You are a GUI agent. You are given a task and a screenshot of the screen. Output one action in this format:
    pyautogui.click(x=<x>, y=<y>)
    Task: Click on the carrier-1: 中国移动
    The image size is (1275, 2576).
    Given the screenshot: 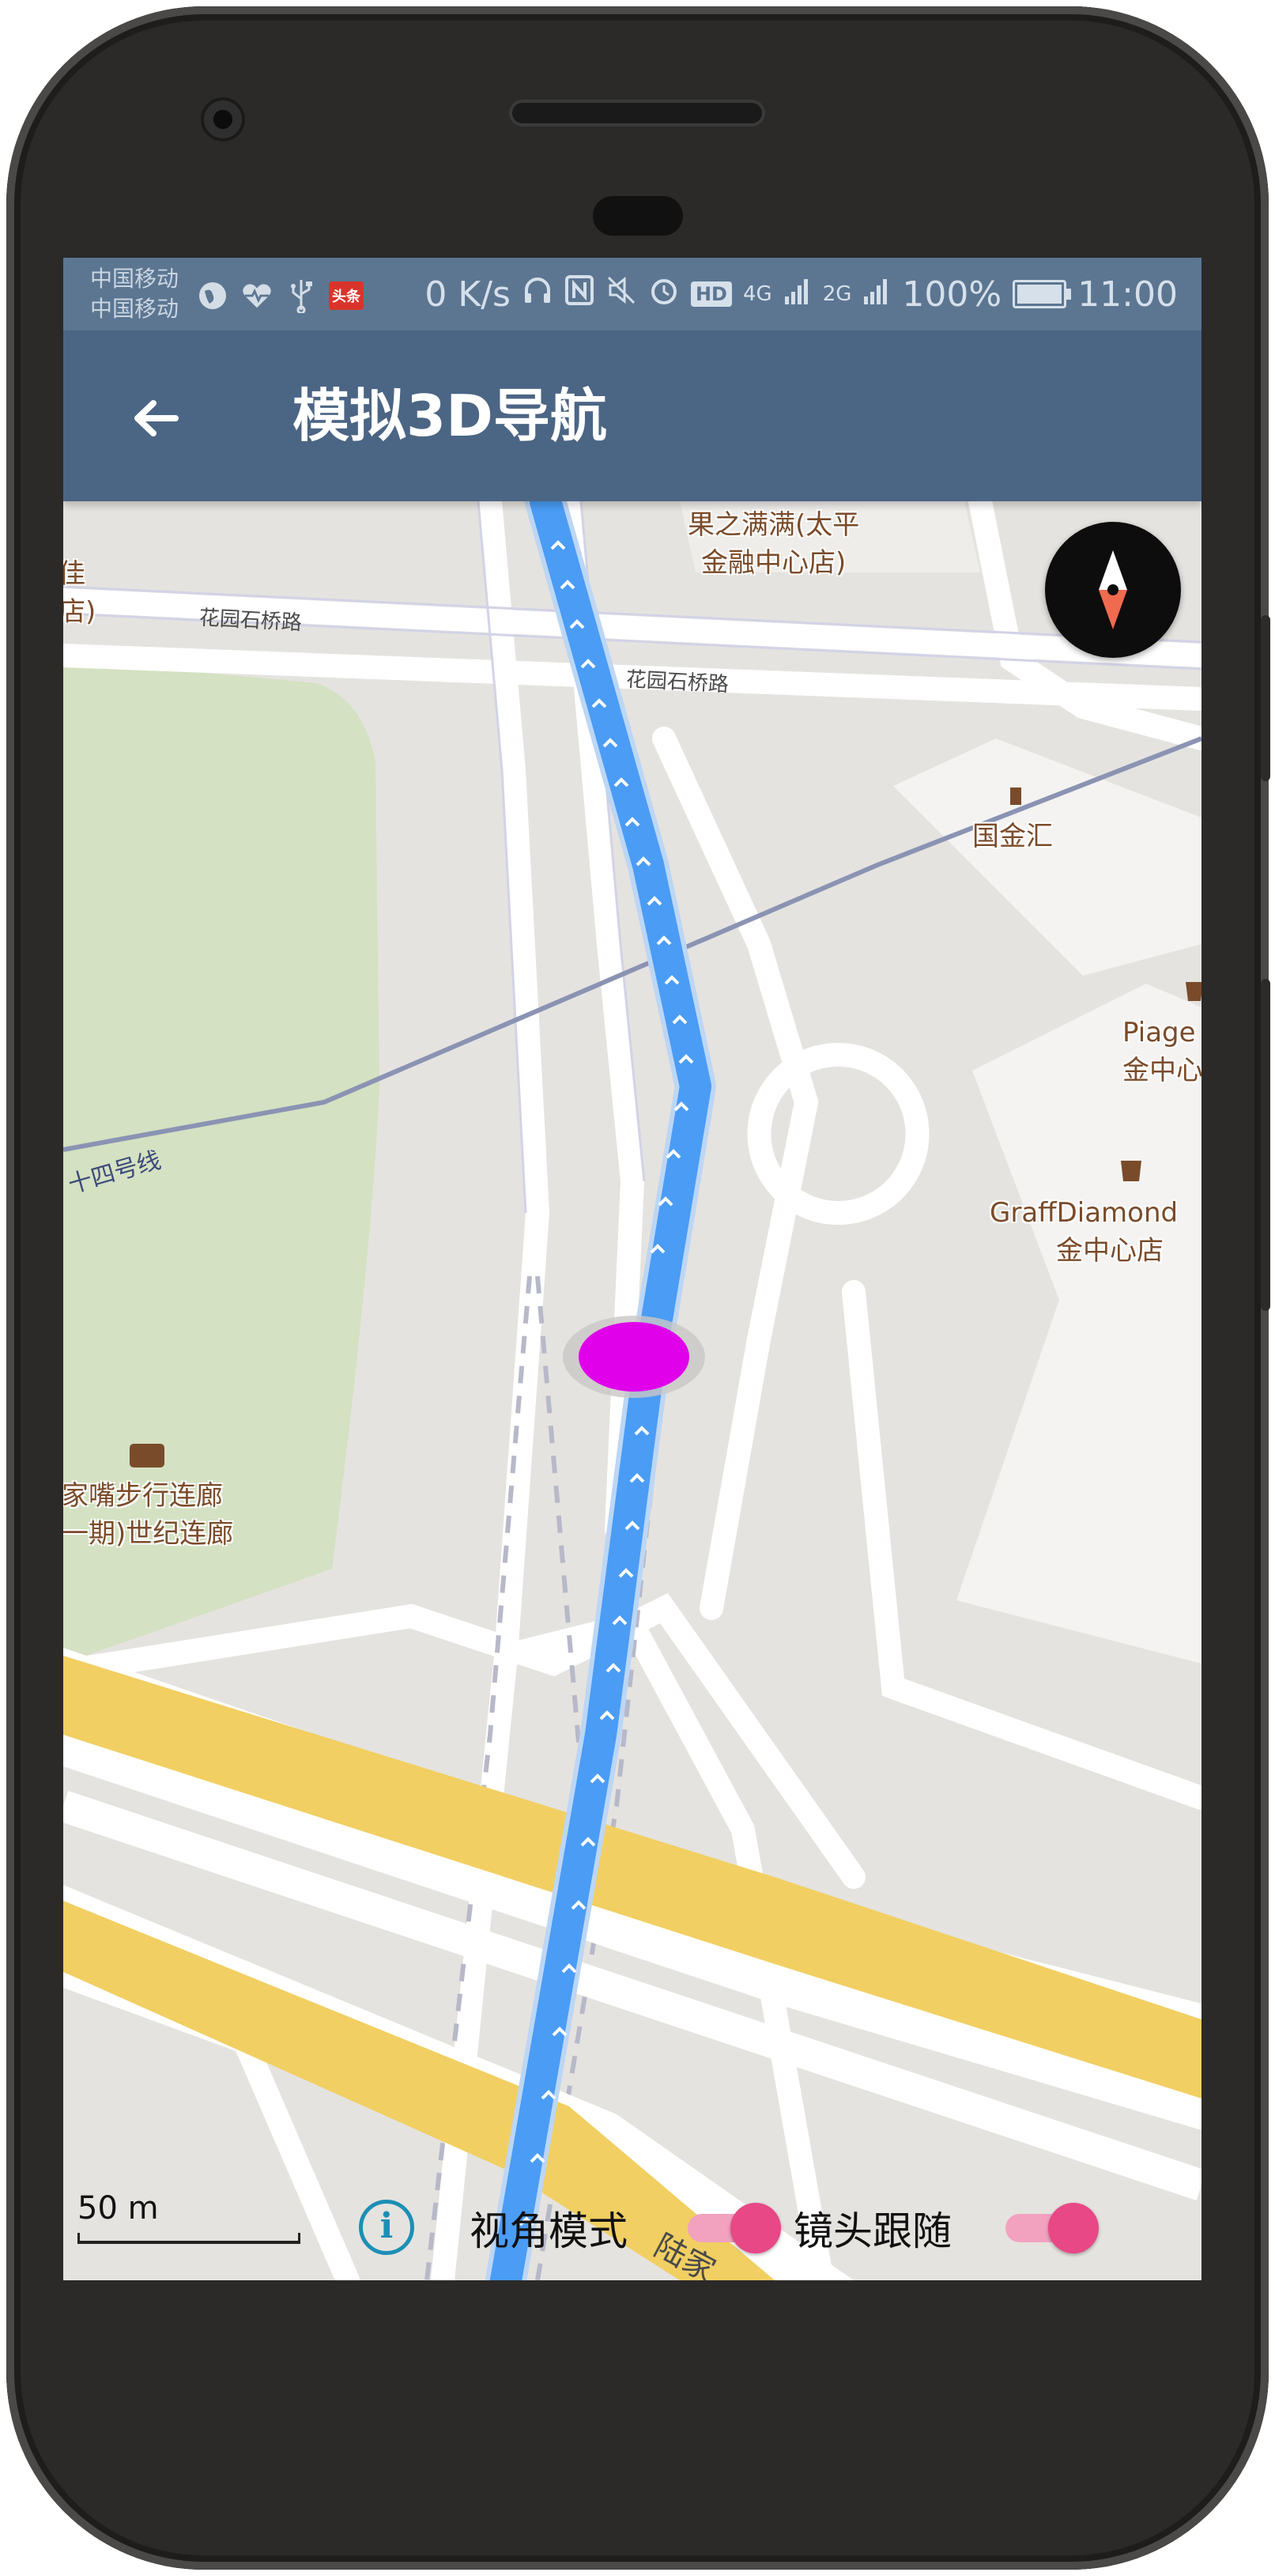 What is the action you would take?
    pyautogui.click(x=134, y=279)
    